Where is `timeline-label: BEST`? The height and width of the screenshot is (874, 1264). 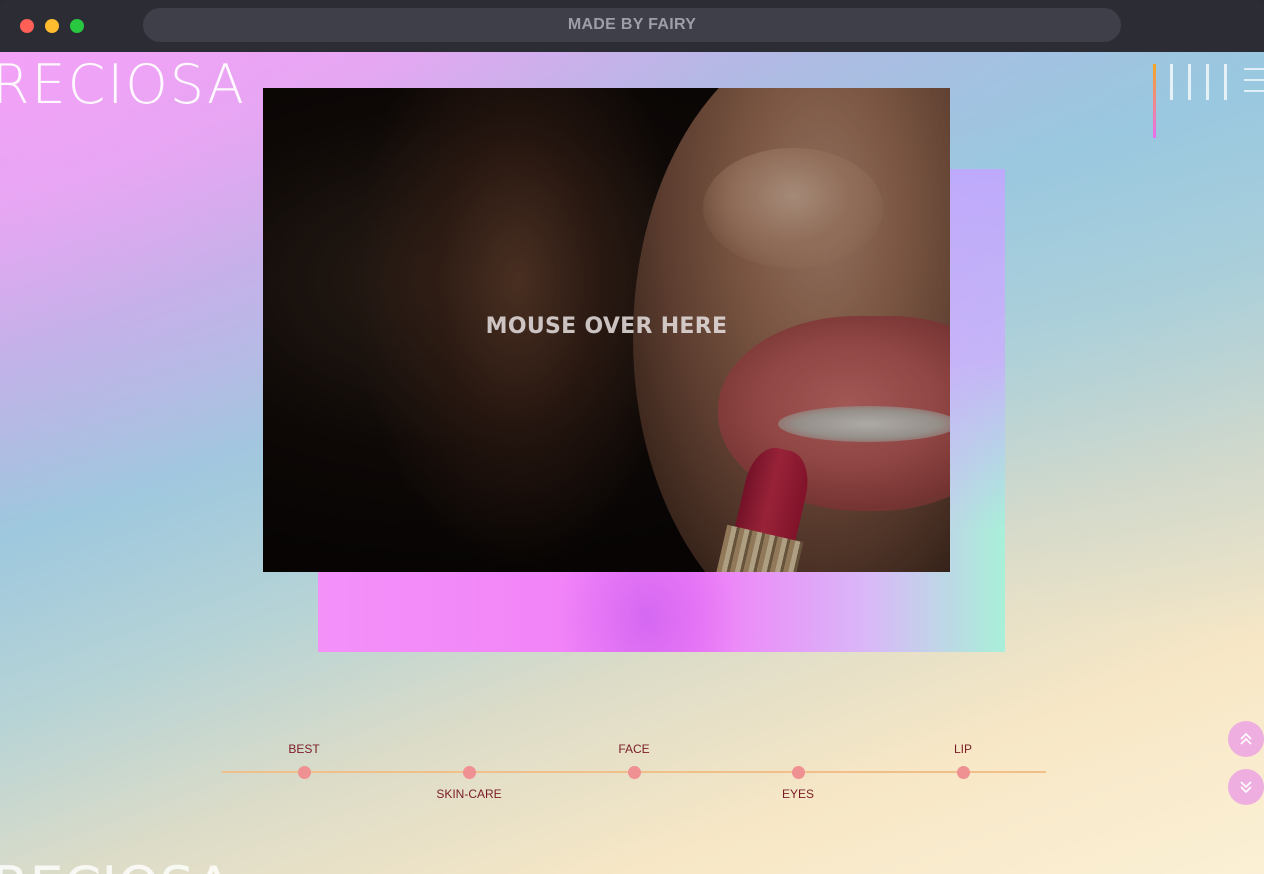
timeline-label: BEST is located at coordinates (304, 749).